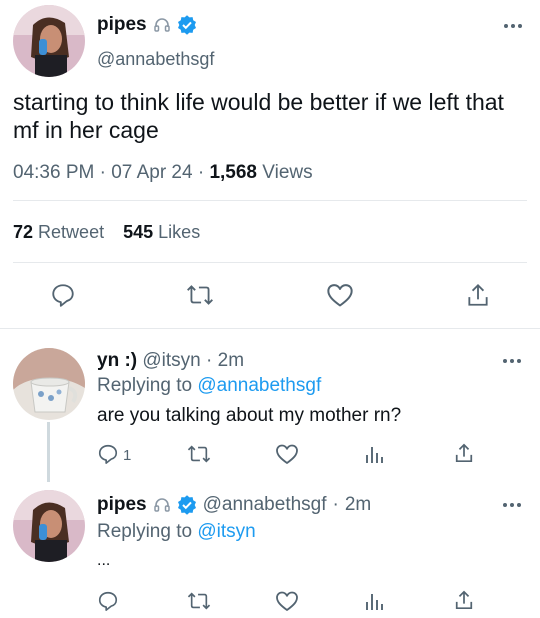 This screenshot has height=618, width=540. Describe the element at coordinates (48, 452) in the screenshot. I see `thread-line` at that location.